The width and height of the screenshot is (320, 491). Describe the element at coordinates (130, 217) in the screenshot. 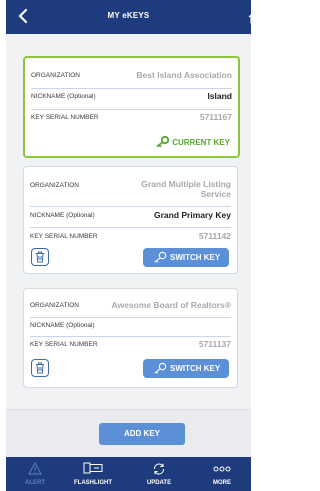

I see `nickname-row: NICKNAME (Optional) Grand Primary Key` at that location.